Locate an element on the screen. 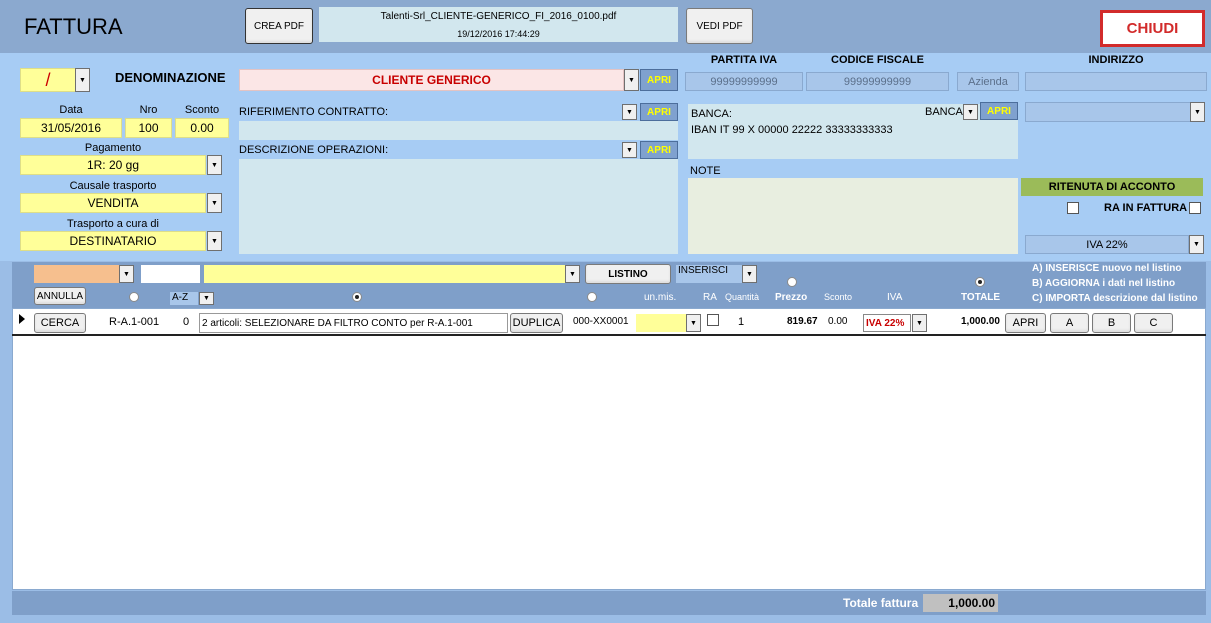  ra-in-fattura-label: RA IN FATTURA is located at coordinates (1146, 208).